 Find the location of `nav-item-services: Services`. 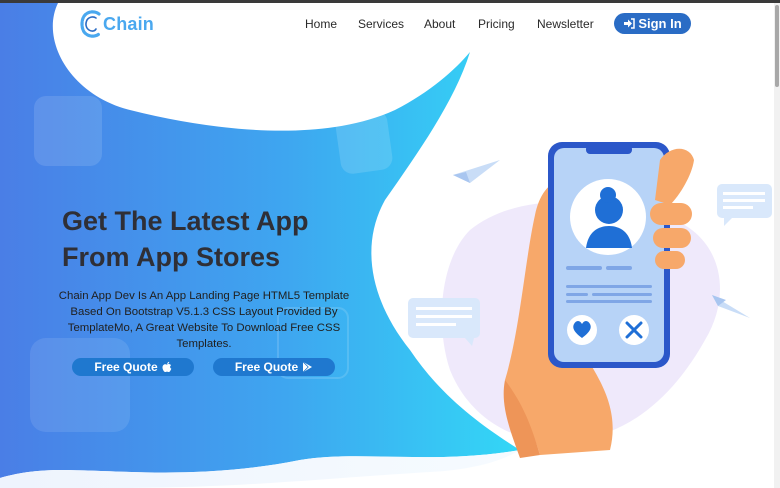

nav-item-services: Services is located at coordinates (381, 24).